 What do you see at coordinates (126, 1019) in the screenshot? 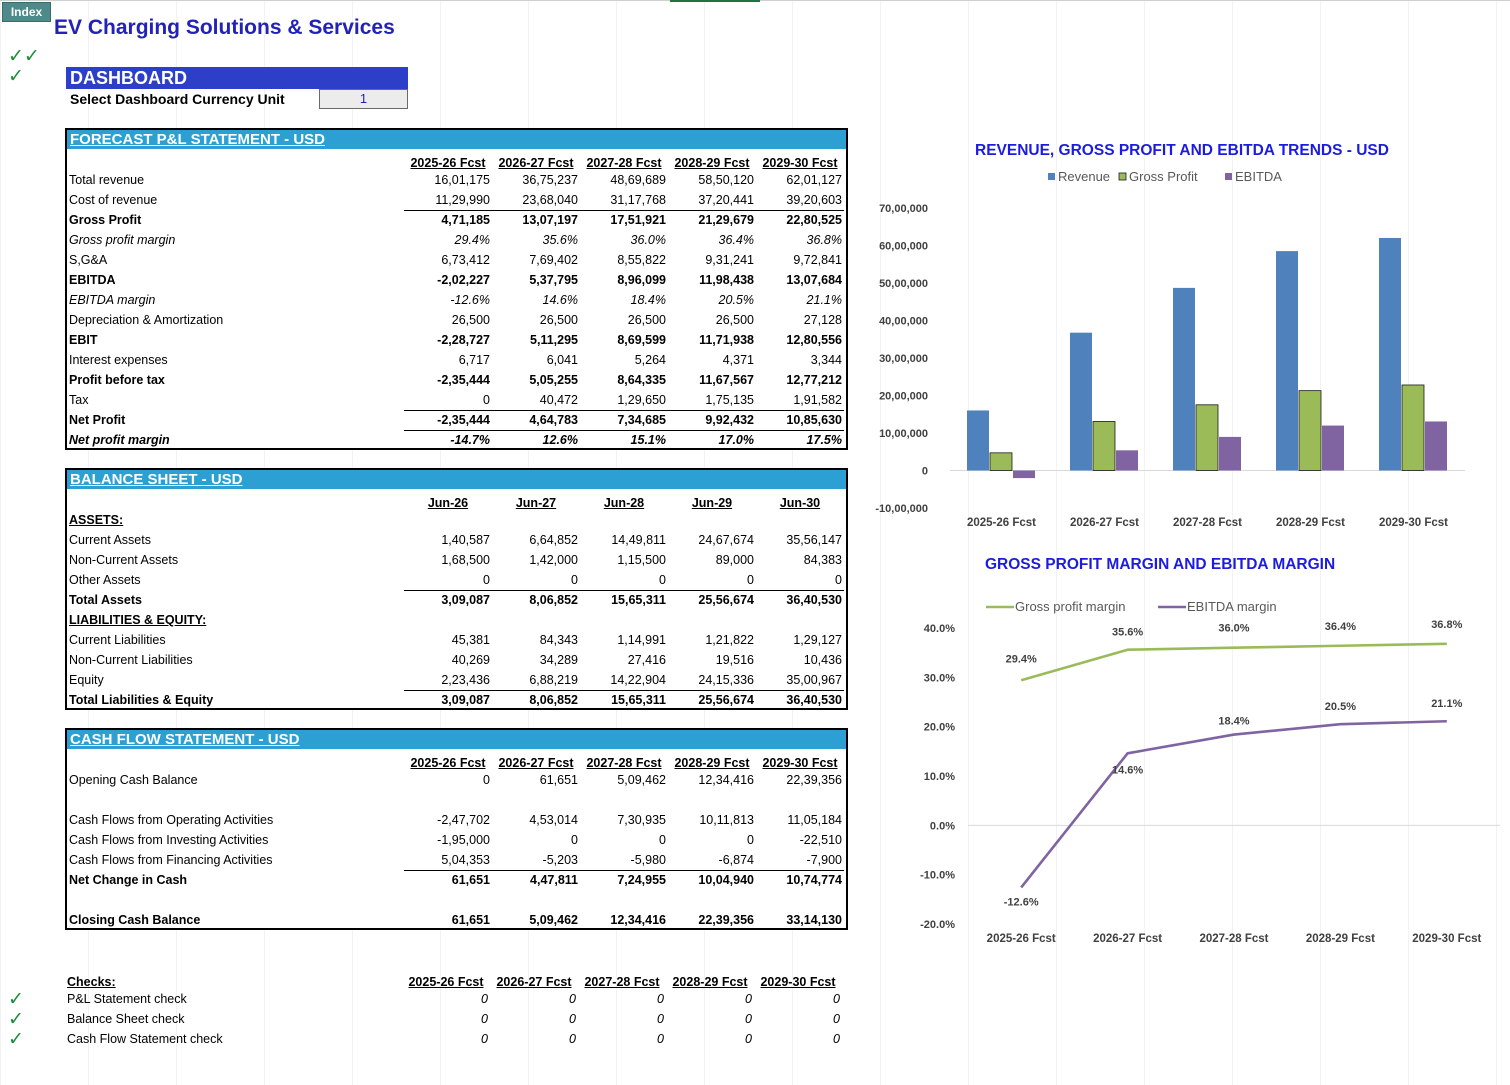
I see `checks-row-label: Balance Sheet check` at bounding box center [126, 1019].